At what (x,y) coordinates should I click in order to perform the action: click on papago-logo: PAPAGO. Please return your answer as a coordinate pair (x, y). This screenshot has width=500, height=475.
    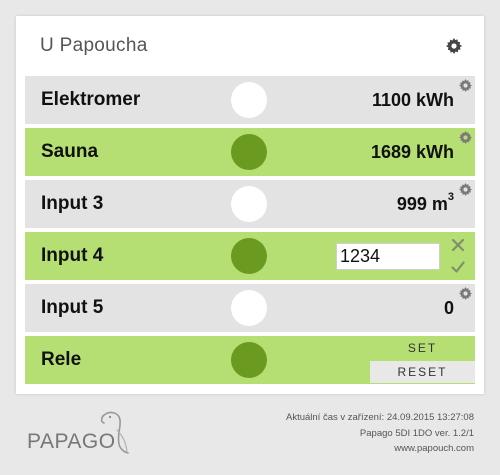
    Looking at the image, I should click on (83, 434).